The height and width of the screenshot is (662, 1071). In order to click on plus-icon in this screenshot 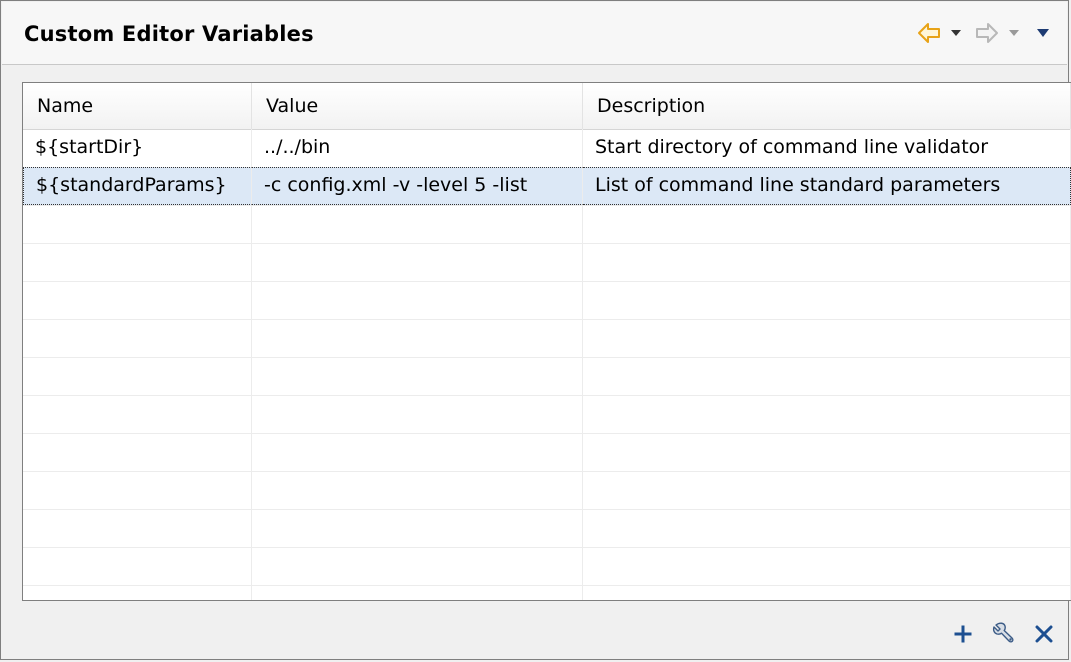, I will do `click(963, 634)`.